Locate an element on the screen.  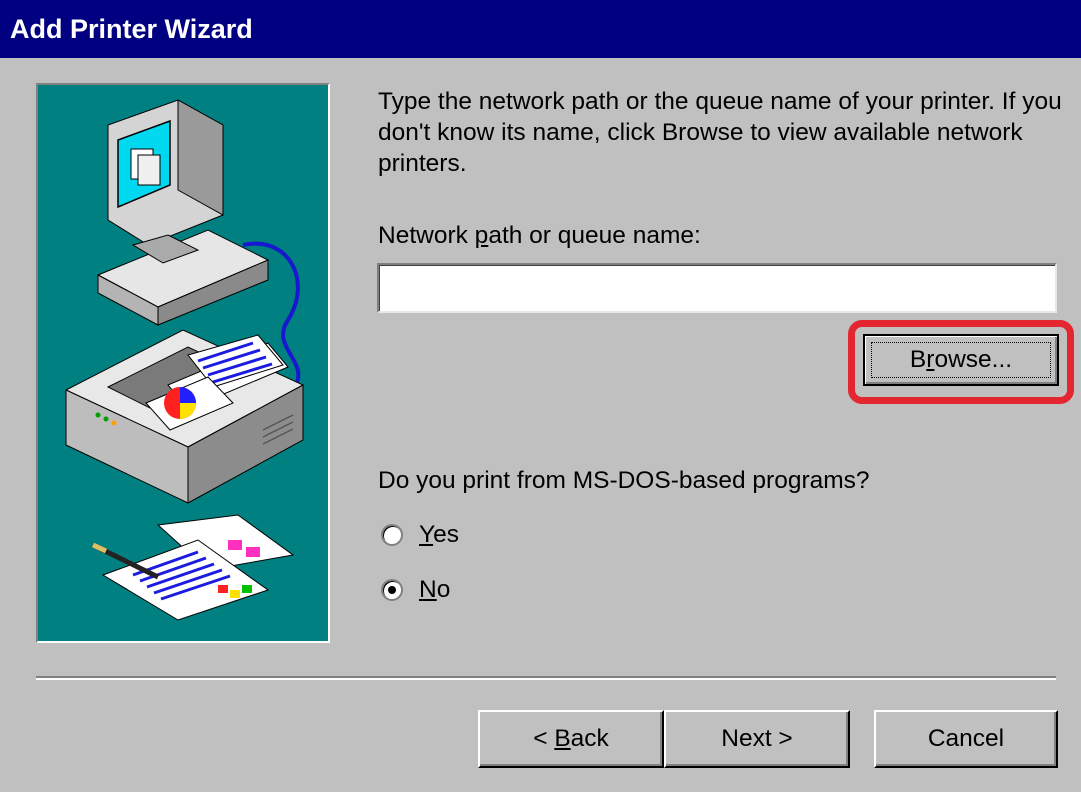
radio-button-no is located at coordinates (392, 590).